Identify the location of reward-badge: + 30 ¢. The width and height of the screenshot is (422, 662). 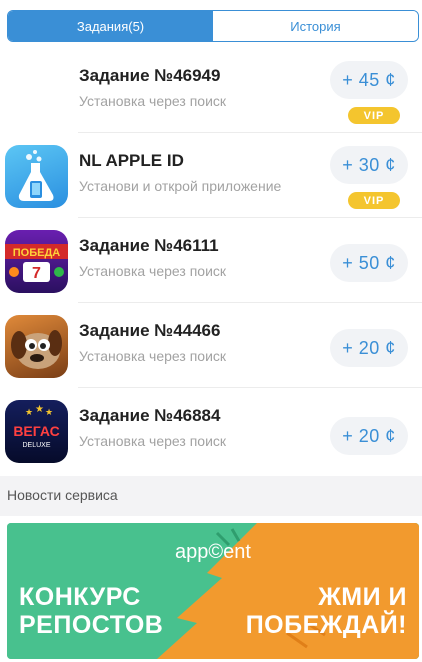
(369, 165).